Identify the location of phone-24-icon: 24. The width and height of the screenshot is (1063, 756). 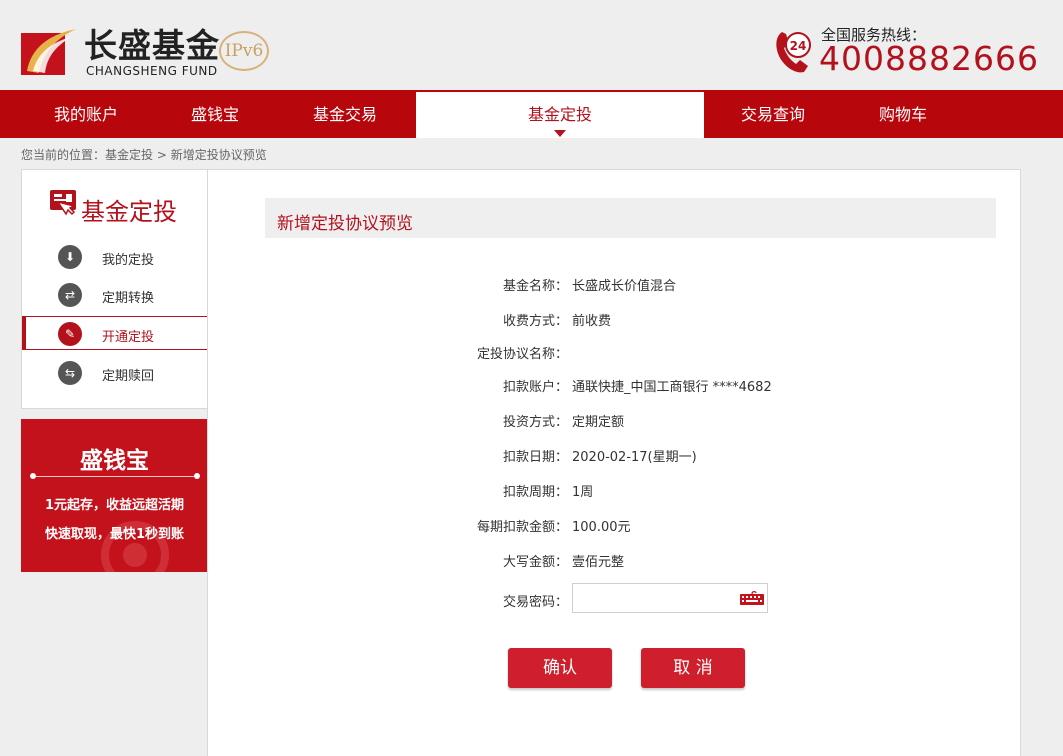
(793, 52).